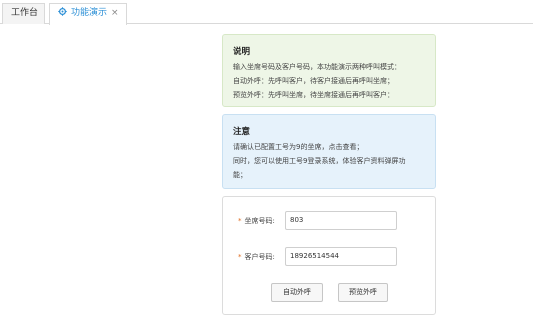  What do you see at coordinates (297, 292) in the screenshot?
I see `auto-call-button: 自动外呼` at bounding box center [297, 292].